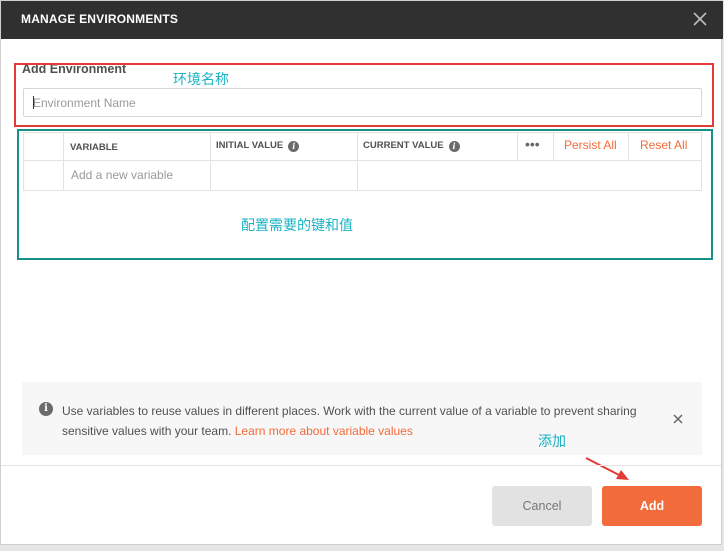 Image resolution: width=724 pixels, height=551 pixels. Describe the element at coordinates (652, 506) in the screenshot. I see `add-button: Add` at that location.